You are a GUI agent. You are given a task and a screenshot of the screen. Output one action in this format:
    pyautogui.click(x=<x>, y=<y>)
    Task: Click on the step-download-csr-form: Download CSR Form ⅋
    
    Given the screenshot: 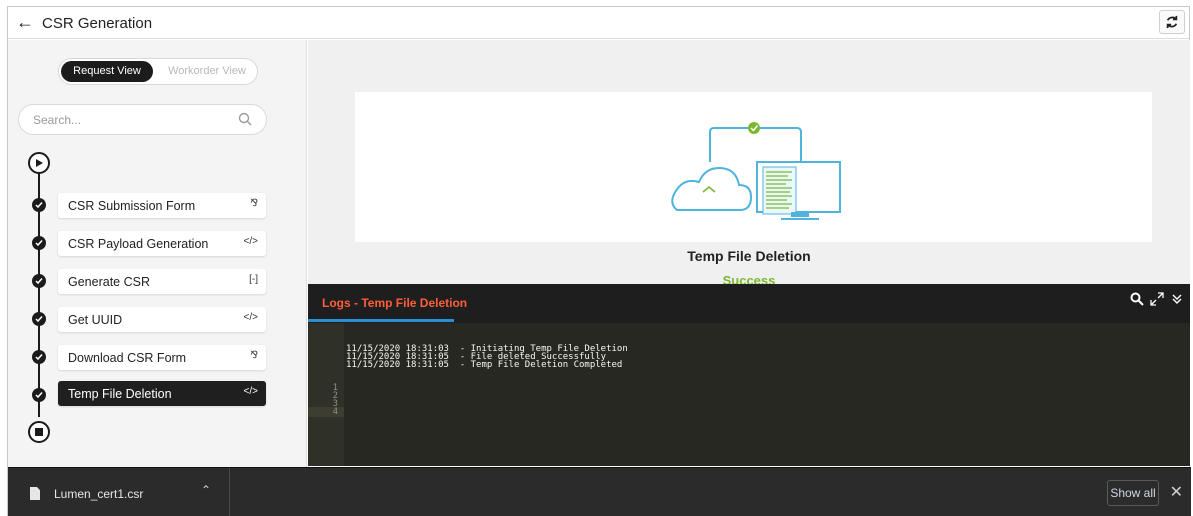 What is the action you would take?
    pyautogui.click(x=162, y=357)
    